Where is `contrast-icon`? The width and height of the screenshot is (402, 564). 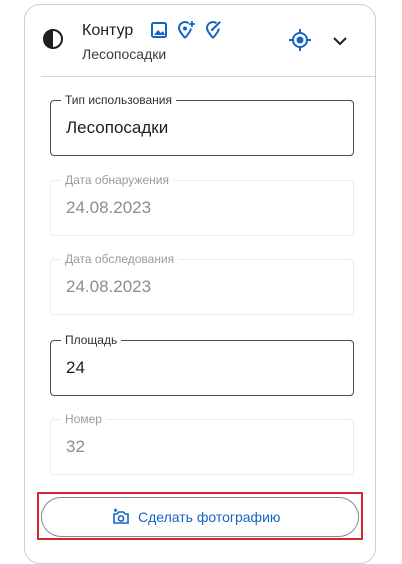 contrast-icon is located at coordinates (53, 39).